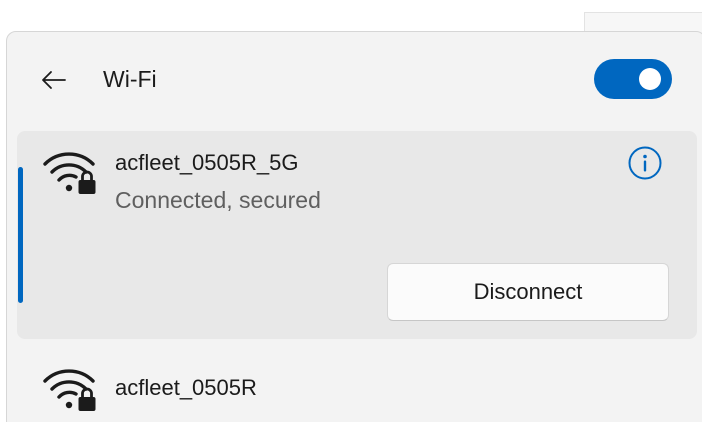  I want to click on wifi-toggle, so click(633, 79).